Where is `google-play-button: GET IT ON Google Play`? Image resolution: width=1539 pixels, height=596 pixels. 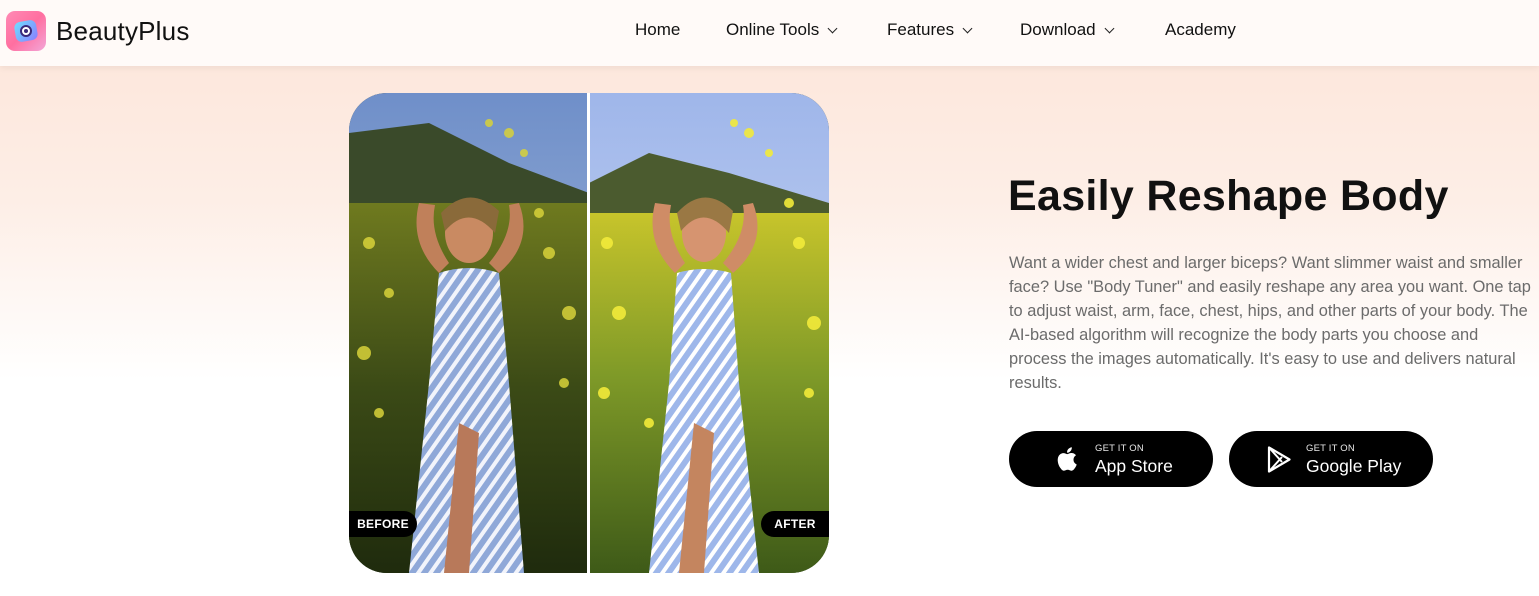 google-play-button: GET IT ON Google Play is located at coordinates (1331, 459).